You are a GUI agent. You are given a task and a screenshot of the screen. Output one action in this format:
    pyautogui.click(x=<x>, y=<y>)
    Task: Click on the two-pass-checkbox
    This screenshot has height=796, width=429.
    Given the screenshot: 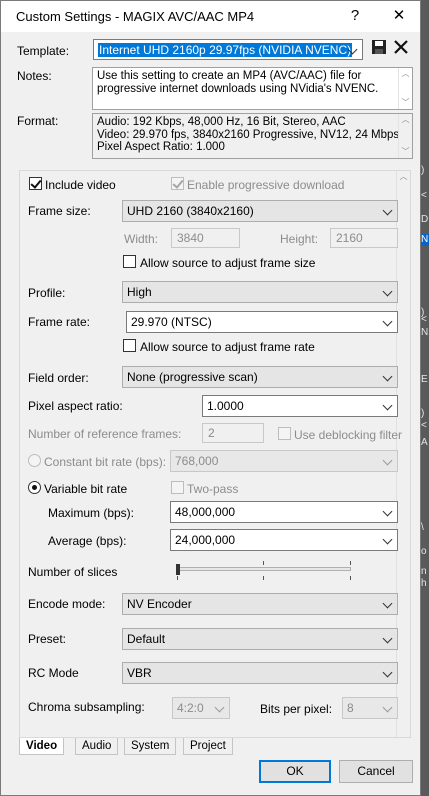 What is the action you would take?
    pyautogui.click(x=177, y=487)
    